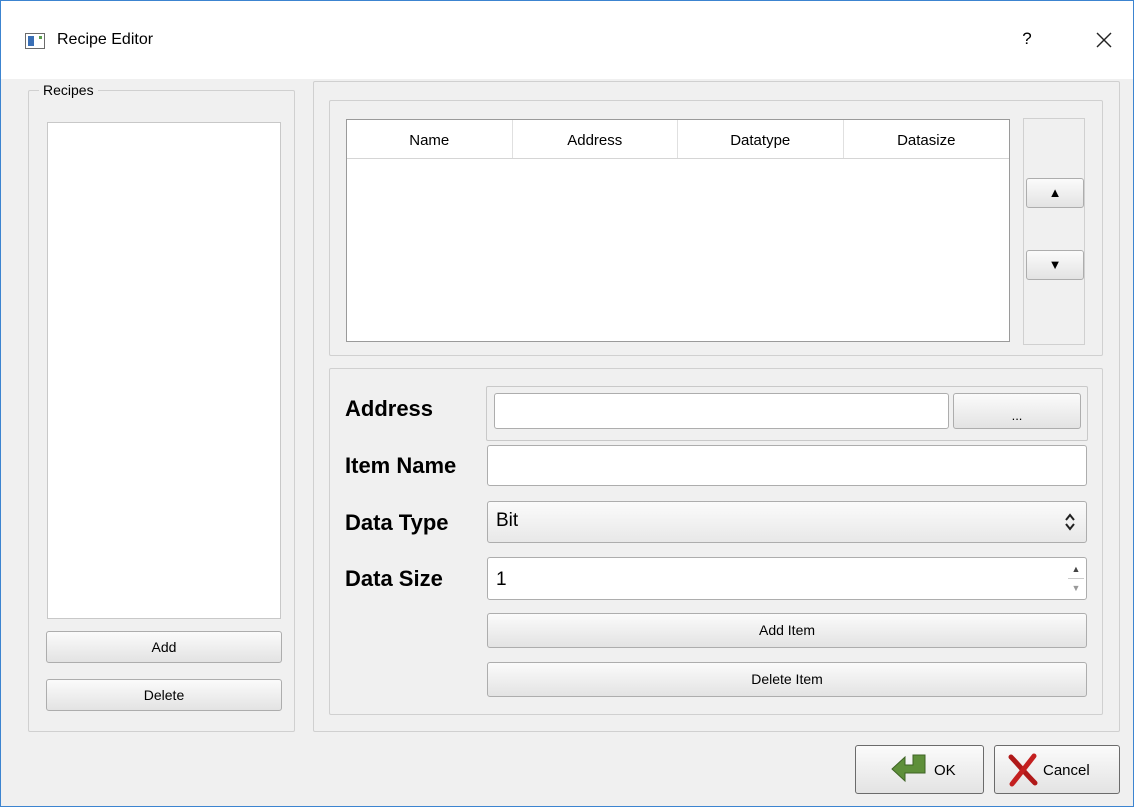  I want to click on app-icon, so click(35, 41).